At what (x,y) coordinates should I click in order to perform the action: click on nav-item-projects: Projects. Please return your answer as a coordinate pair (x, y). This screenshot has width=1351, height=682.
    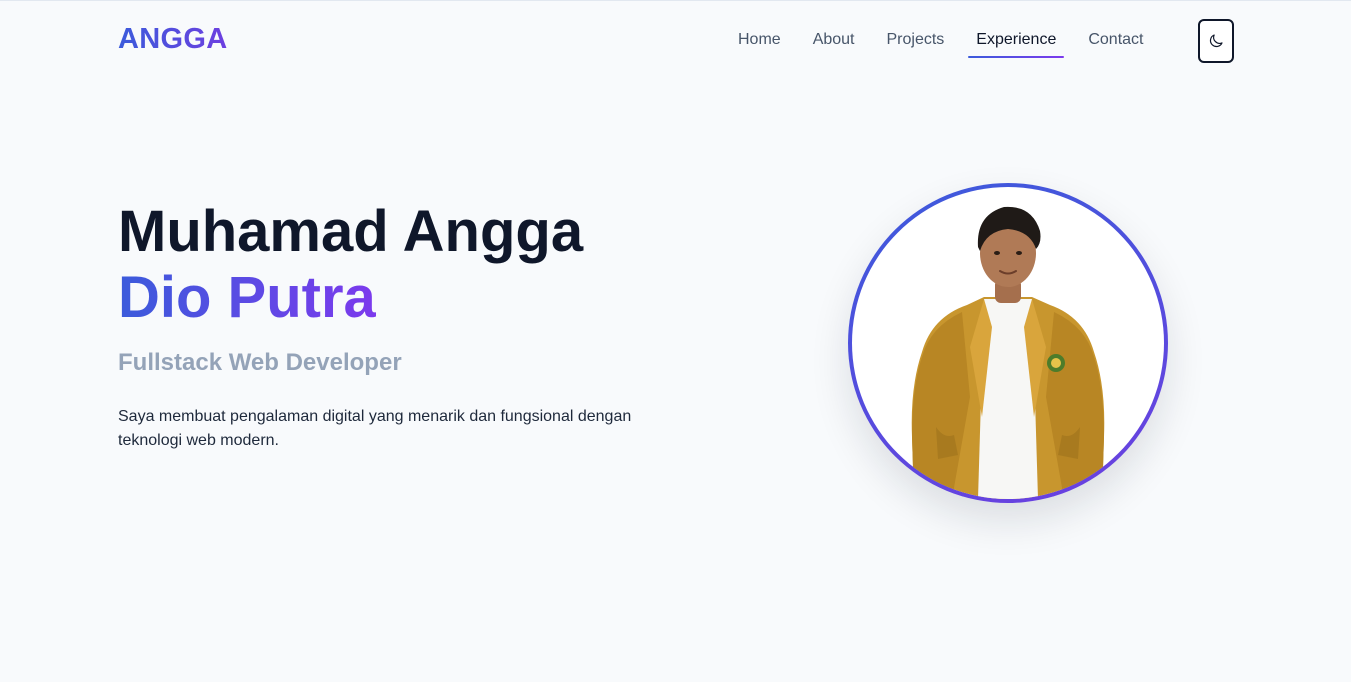
    Looking at the image, I should click on (916, 43).